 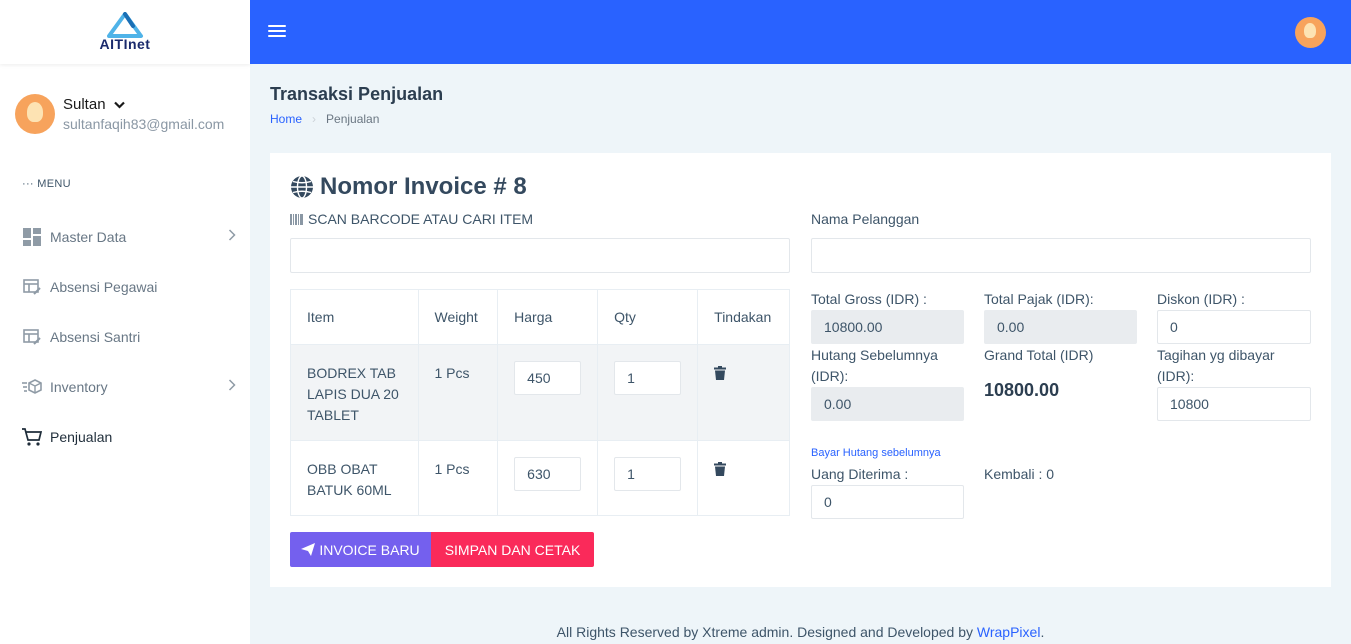 I want to click on scan-barcode-label-text: SCAN BARCODE ATAU CARI ITEM, so click(x=421, y=219).